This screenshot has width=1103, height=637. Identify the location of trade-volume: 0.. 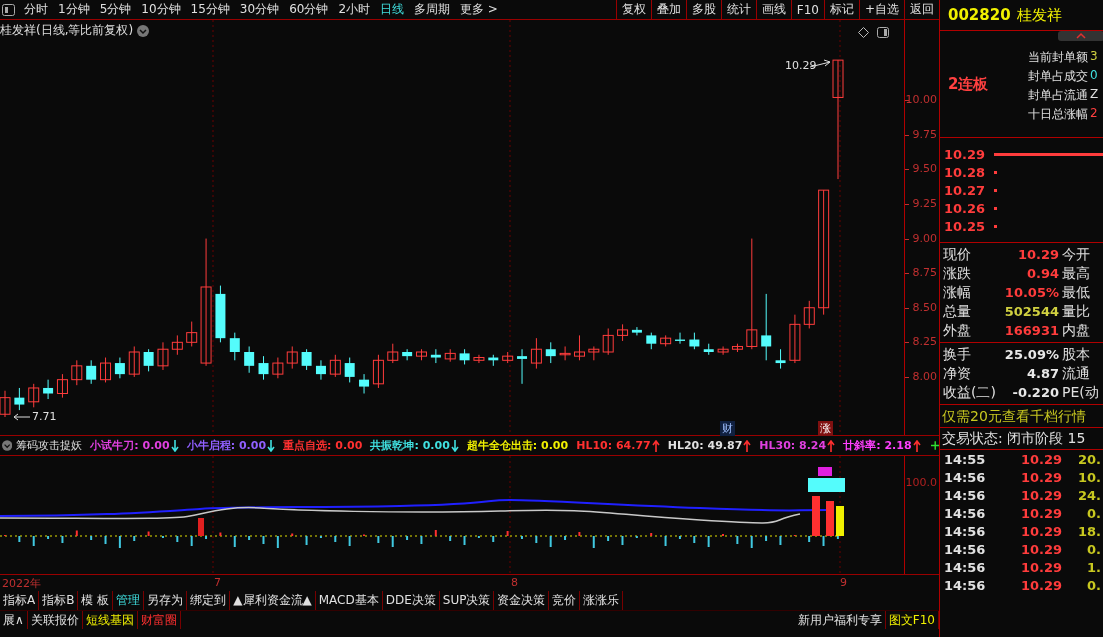
(1094, 585).